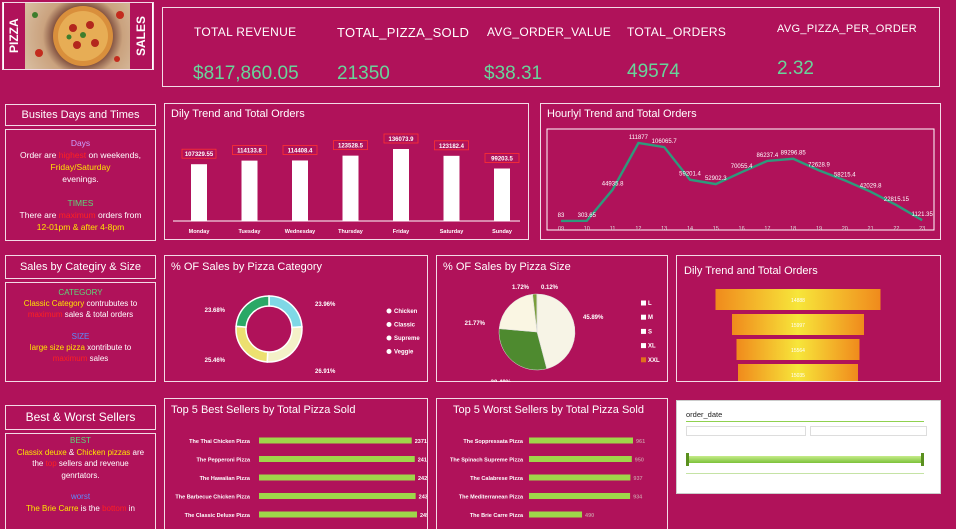 This screenshot has height=529, width=956. I want to click on daily-category-label: Friday, so click(401, 232).